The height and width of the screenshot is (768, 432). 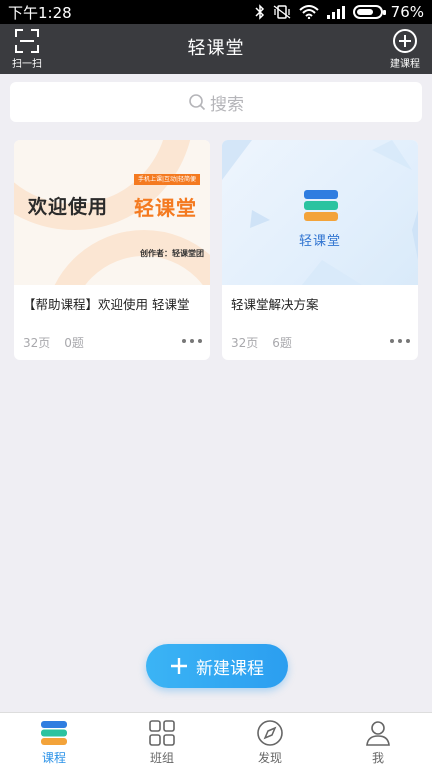 I want to click on tab-me: 我, so click(x=378, y=740).